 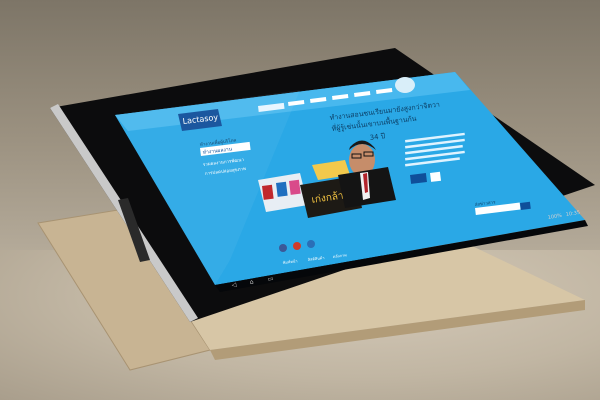 What do you see at coordinates (270, 279) in the screenshot?
I see `recent-apps-icon: ▭` at bounding box center [270, 279].